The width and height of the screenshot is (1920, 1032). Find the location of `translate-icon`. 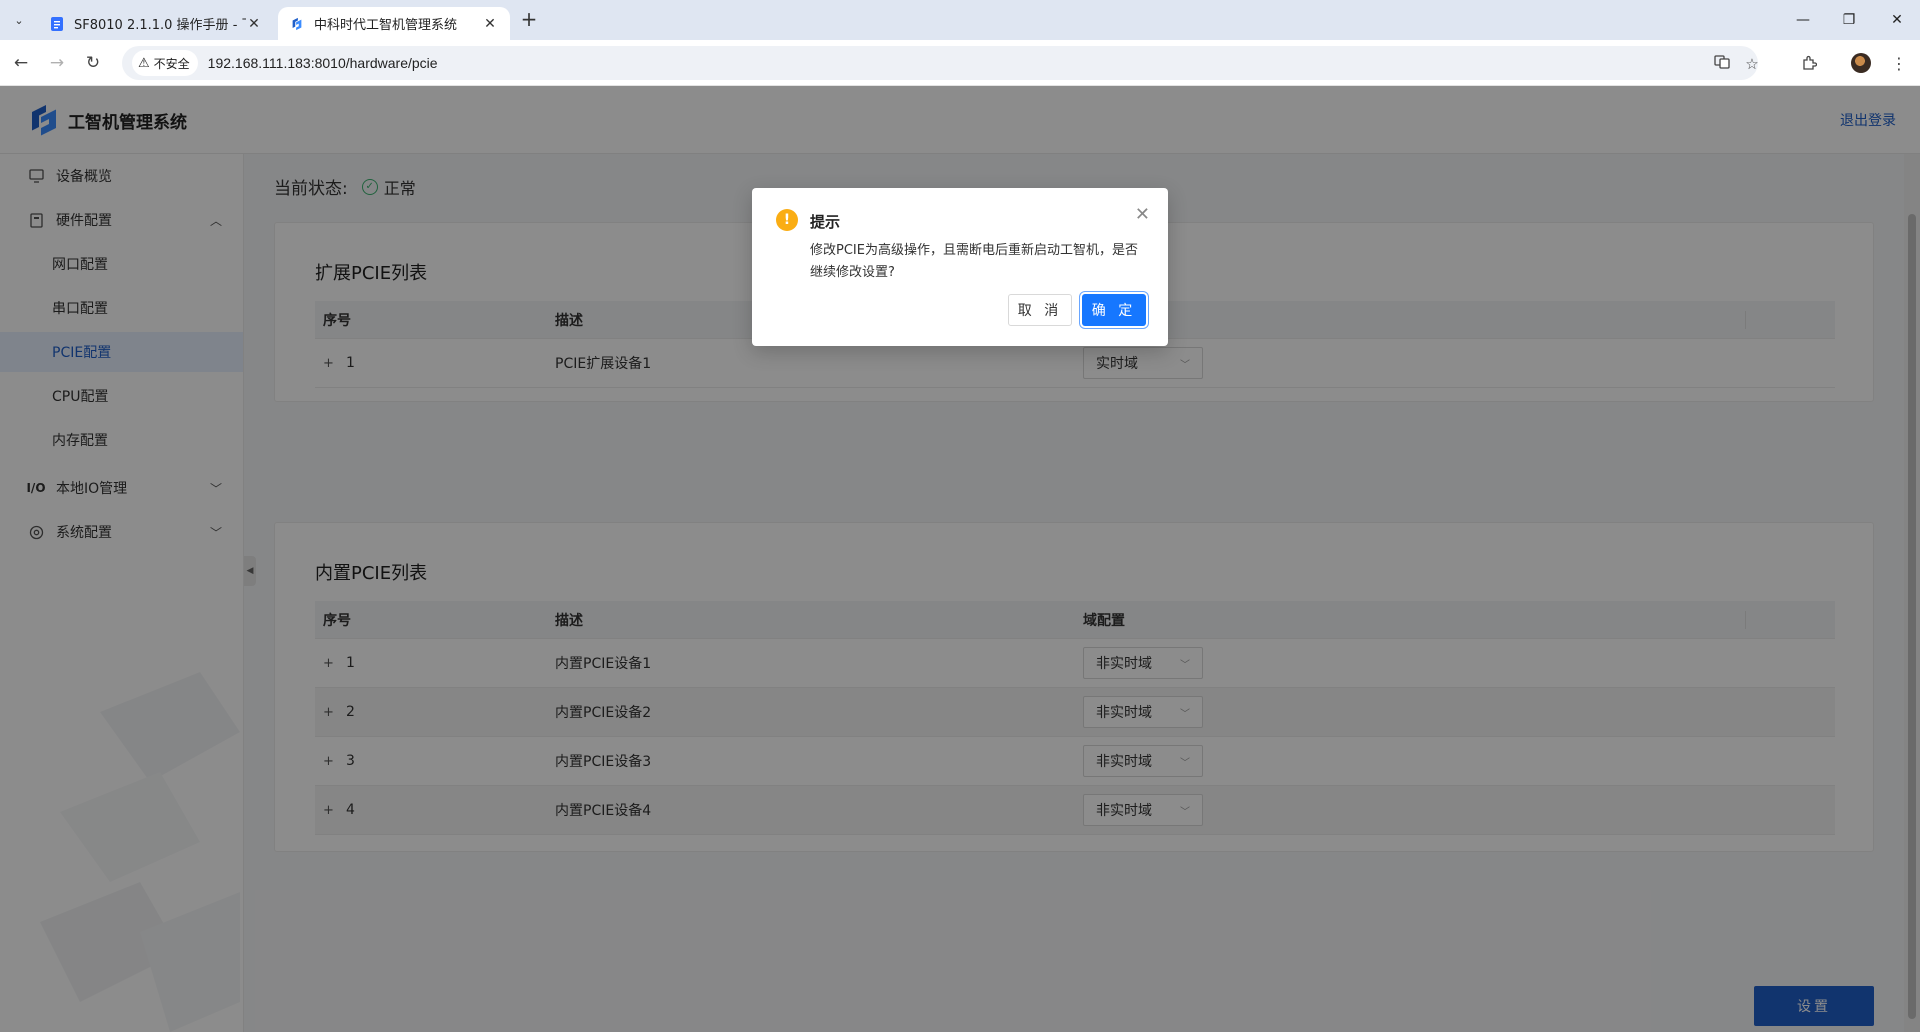

translate-icon is located at coordinates (1722, 64).